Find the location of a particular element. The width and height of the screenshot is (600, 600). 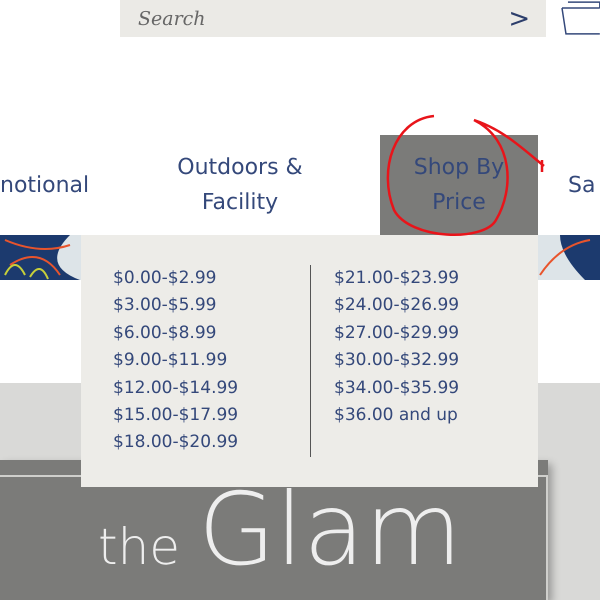

promo-headline: Glam is located at coordinates (330, 529).